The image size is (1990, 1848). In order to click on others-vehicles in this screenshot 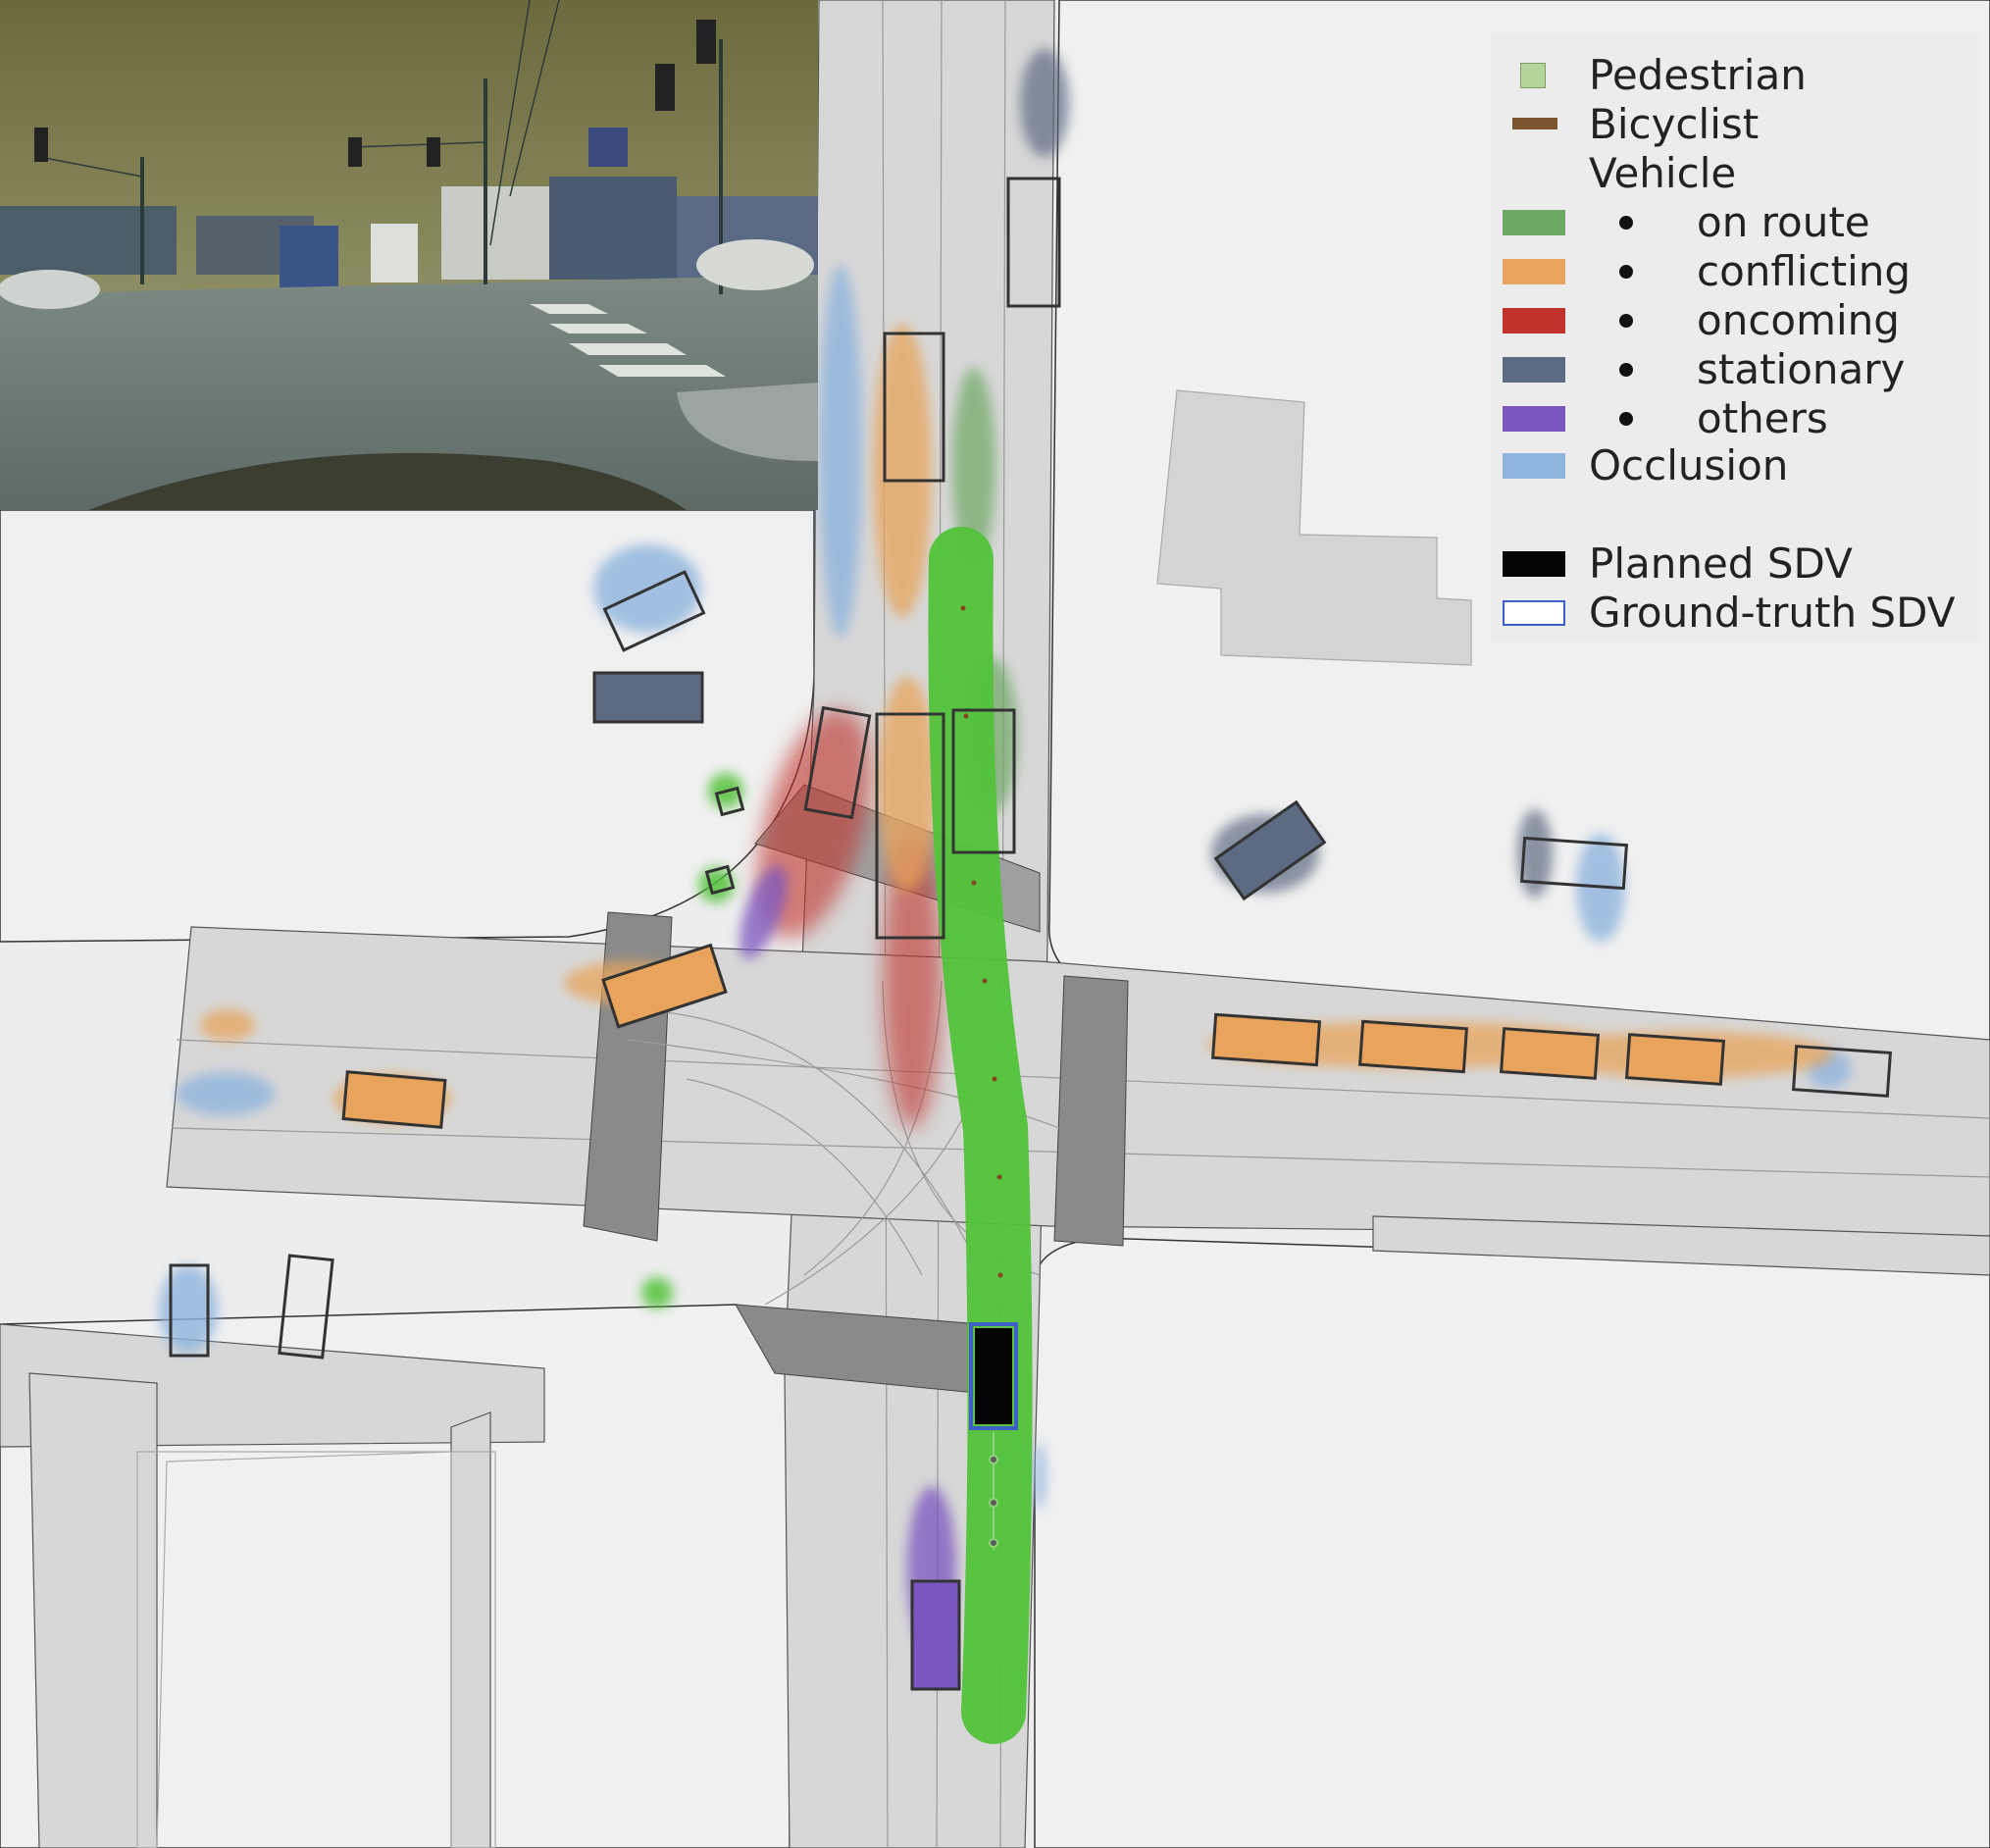, I will do `click(935, 1635)`.